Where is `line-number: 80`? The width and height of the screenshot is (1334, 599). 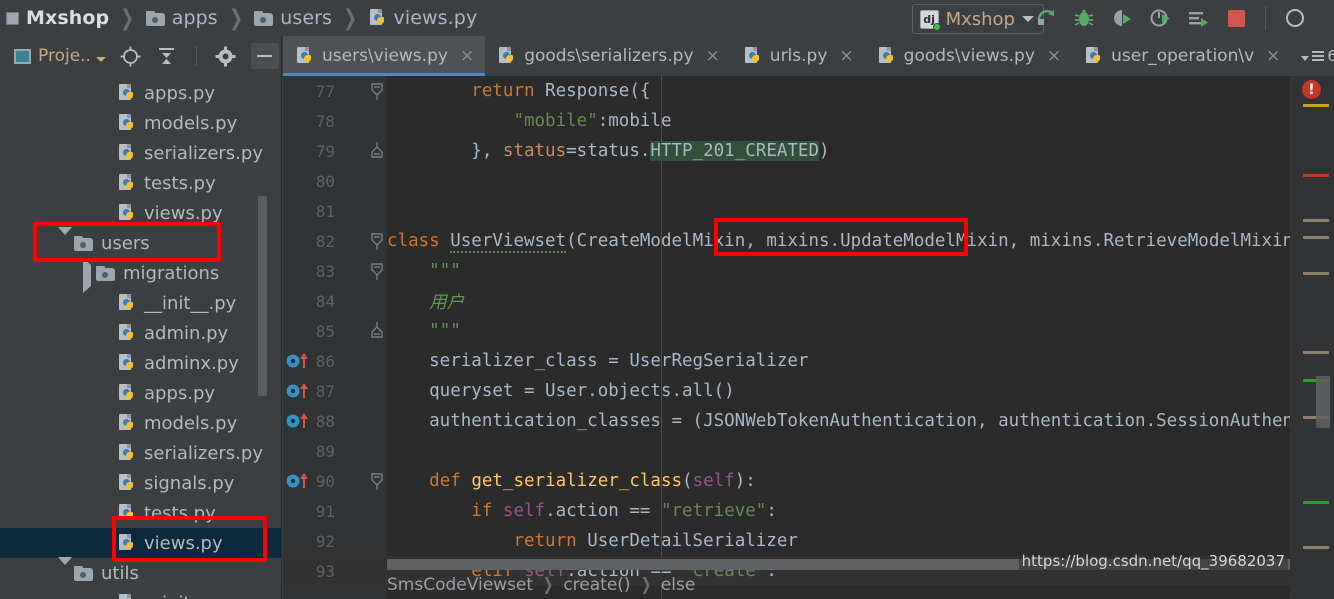
line-number: 80 is located at coordinates (309, 181).